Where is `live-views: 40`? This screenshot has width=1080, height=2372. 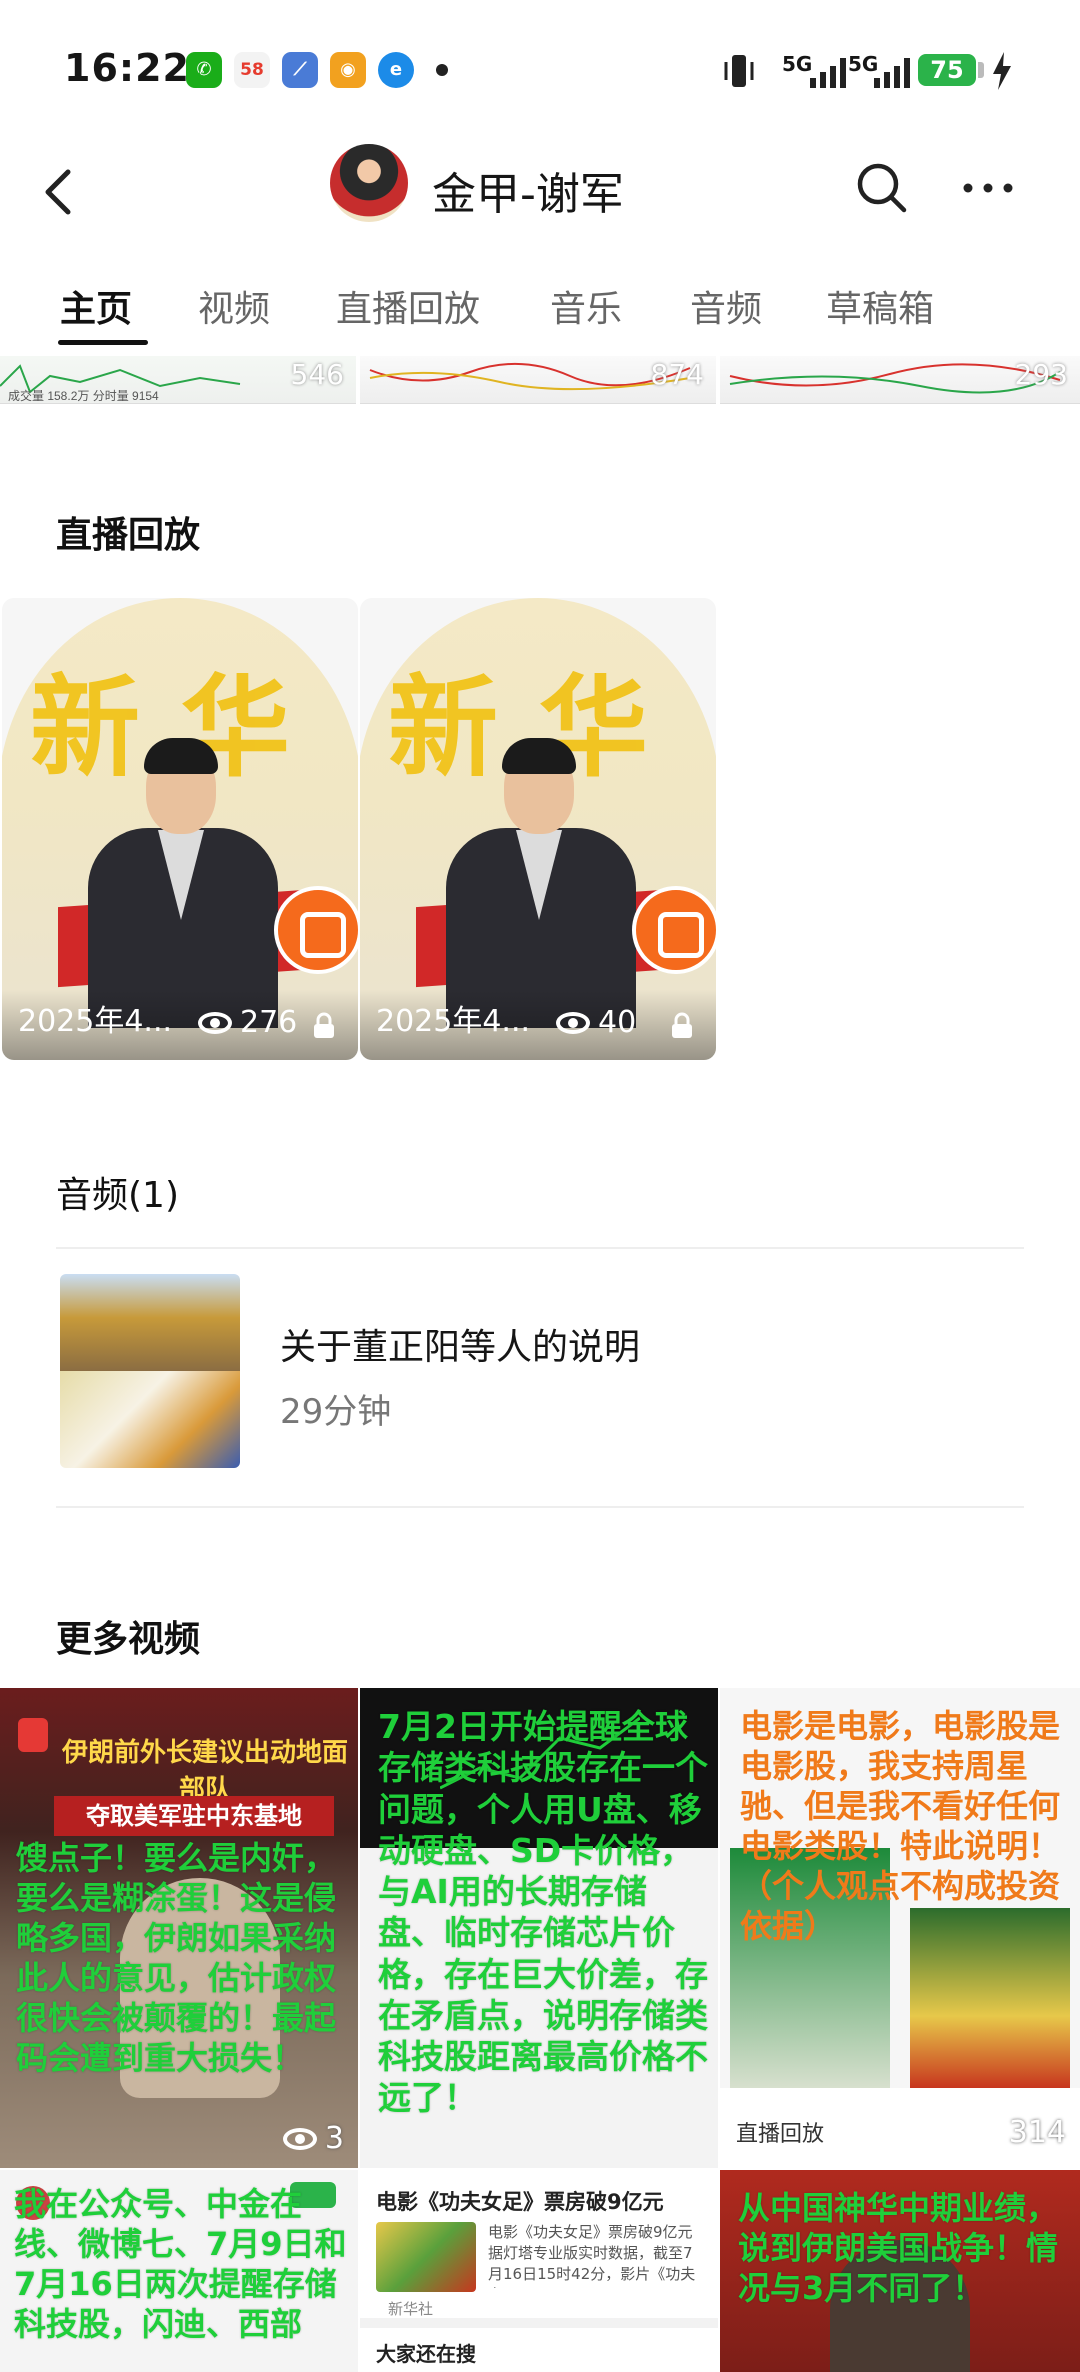 live-views: 40 is located at coordinates (596, 1022).